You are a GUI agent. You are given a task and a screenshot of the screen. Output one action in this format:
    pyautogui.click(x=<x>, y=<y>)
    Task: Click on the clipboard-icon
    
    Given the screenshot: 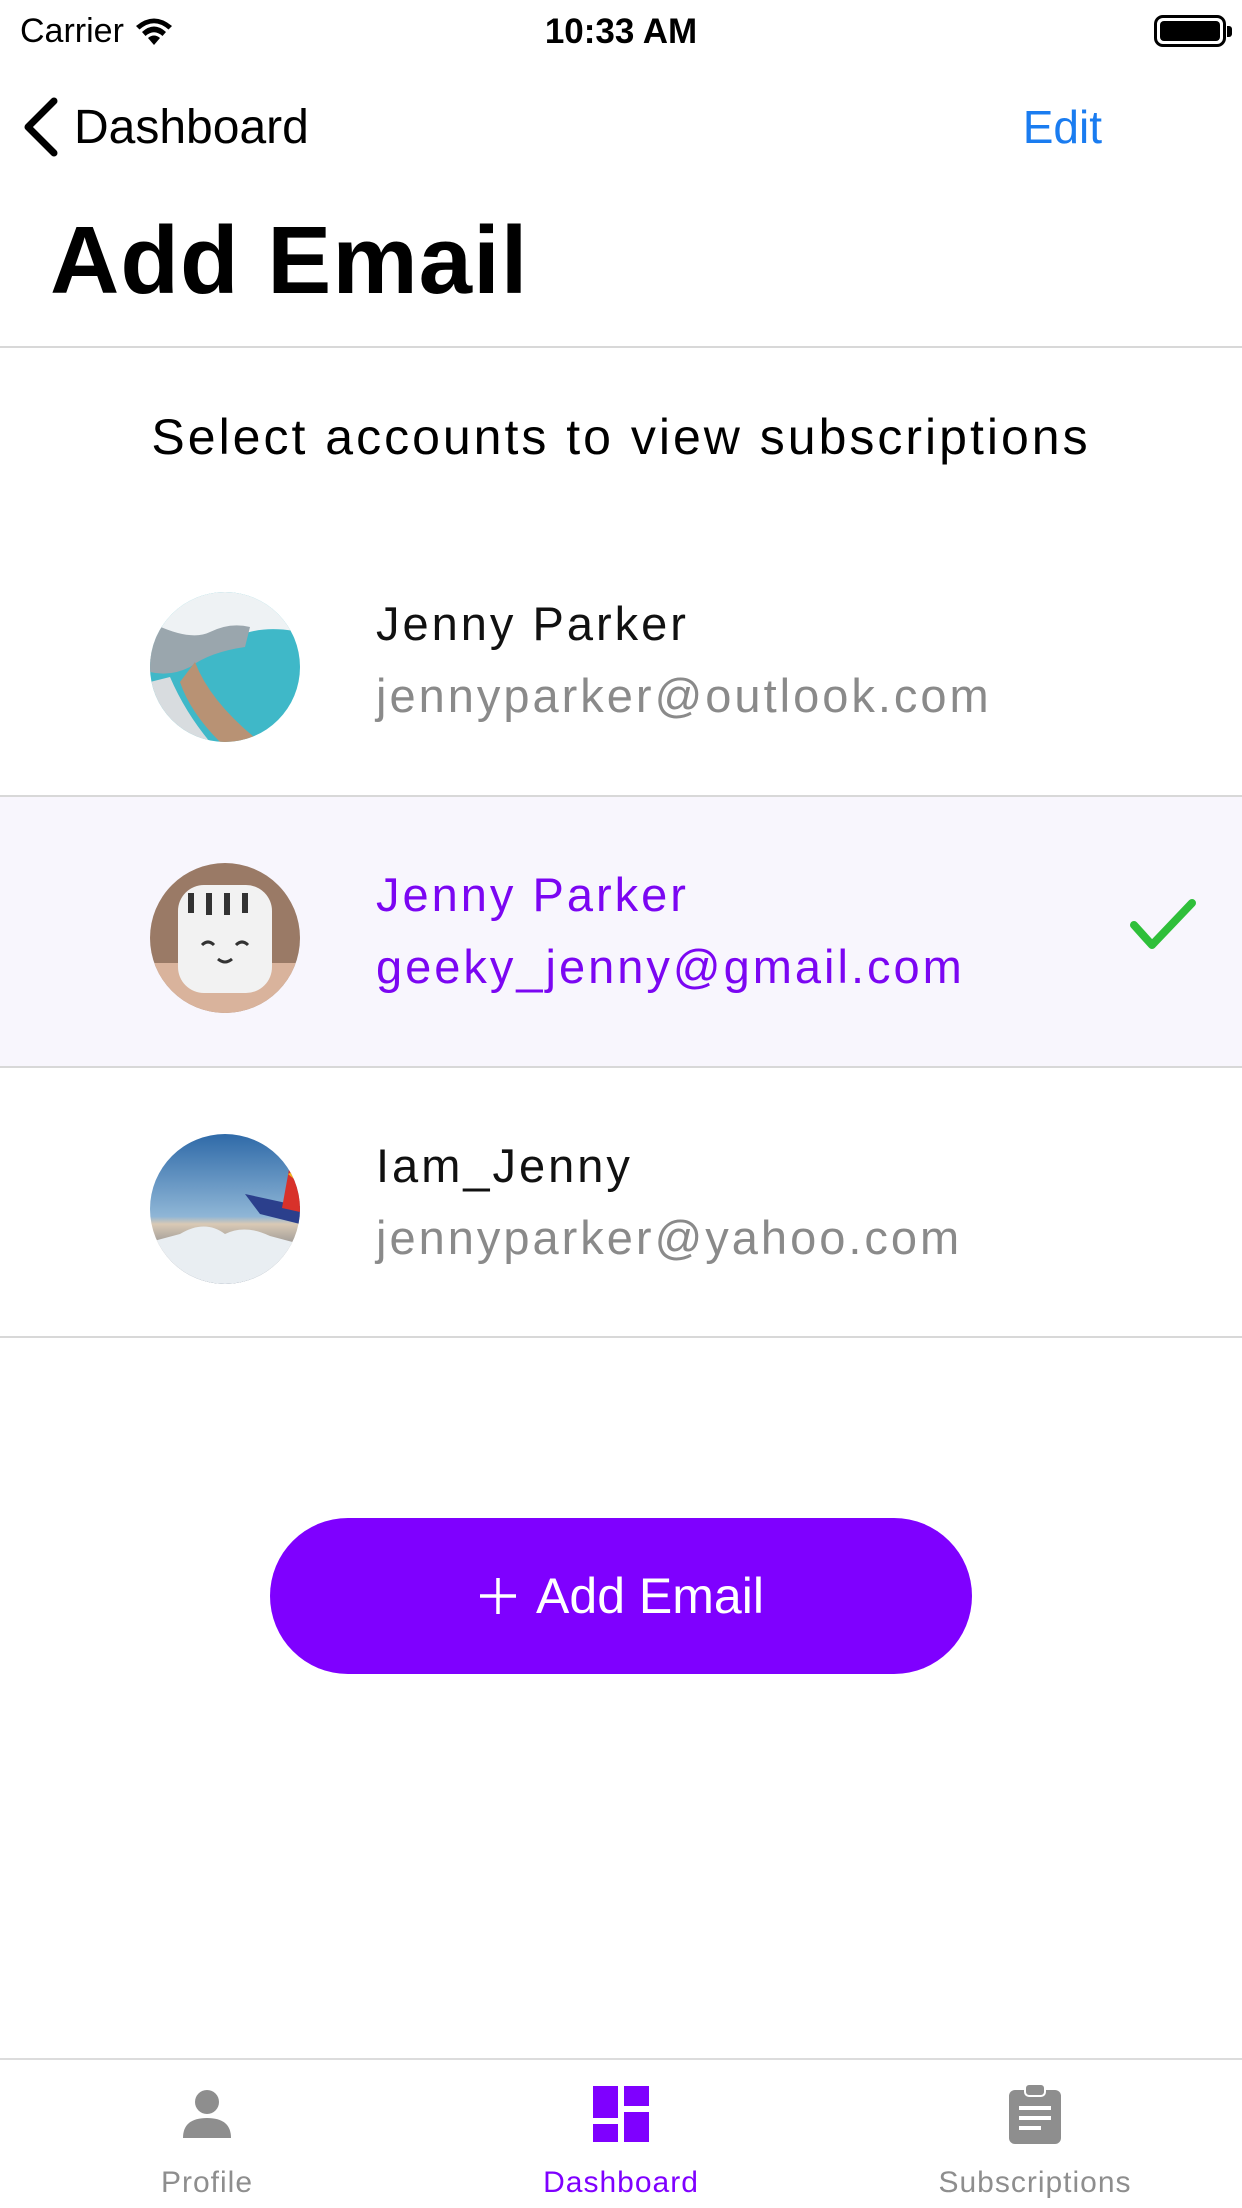 What is the action you would take?
    pyautogui.click(x=1035, y=2113)
    